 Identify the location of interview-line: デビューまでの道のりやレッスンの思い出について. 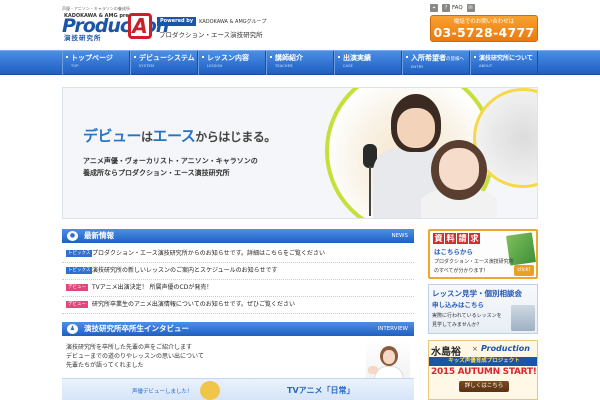
(135, 356).